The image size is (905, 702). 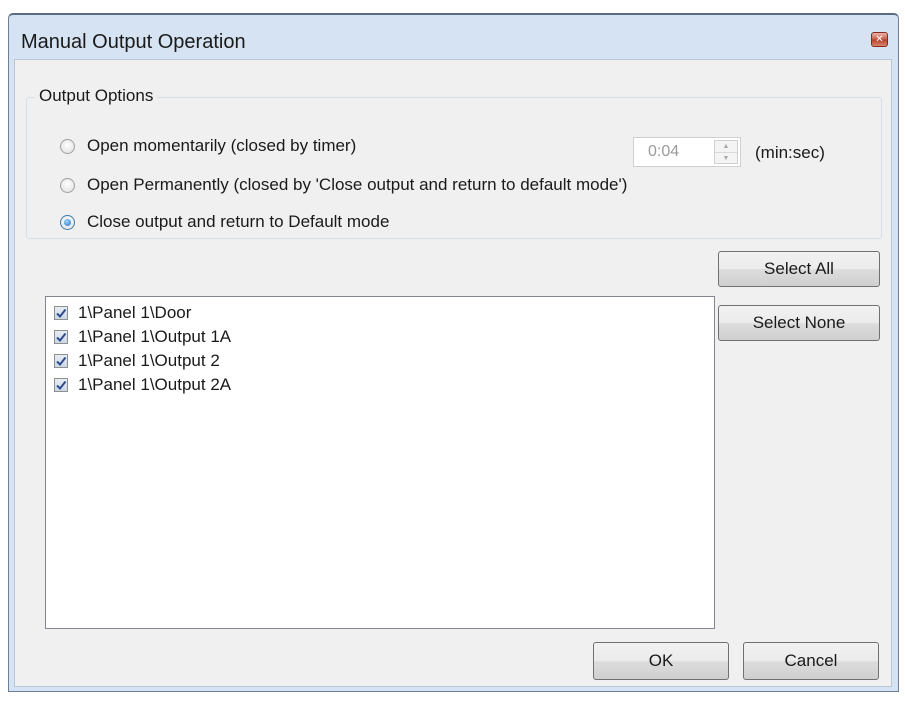 What do you see at coordinates (661, 661) in the screenshot?
I see `ok-button: OK` at bounding box center [661, 661].